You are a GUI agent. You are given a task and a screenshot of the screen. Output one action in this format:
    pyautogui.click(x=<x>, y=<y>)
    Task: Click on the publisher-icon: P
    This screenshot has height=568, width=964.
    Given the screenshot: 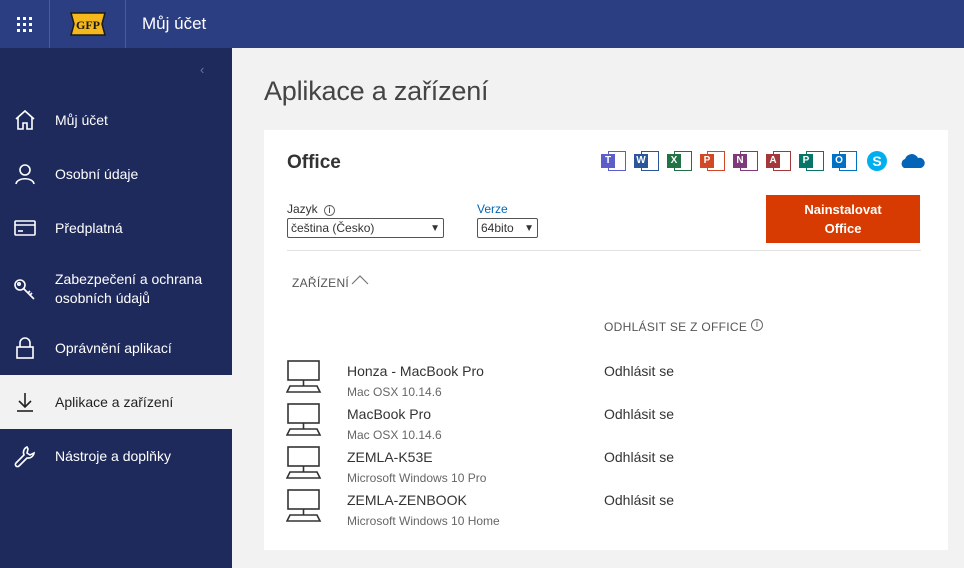 What is the action you would take?
    pyautogui.click(x=811, y=161)
    